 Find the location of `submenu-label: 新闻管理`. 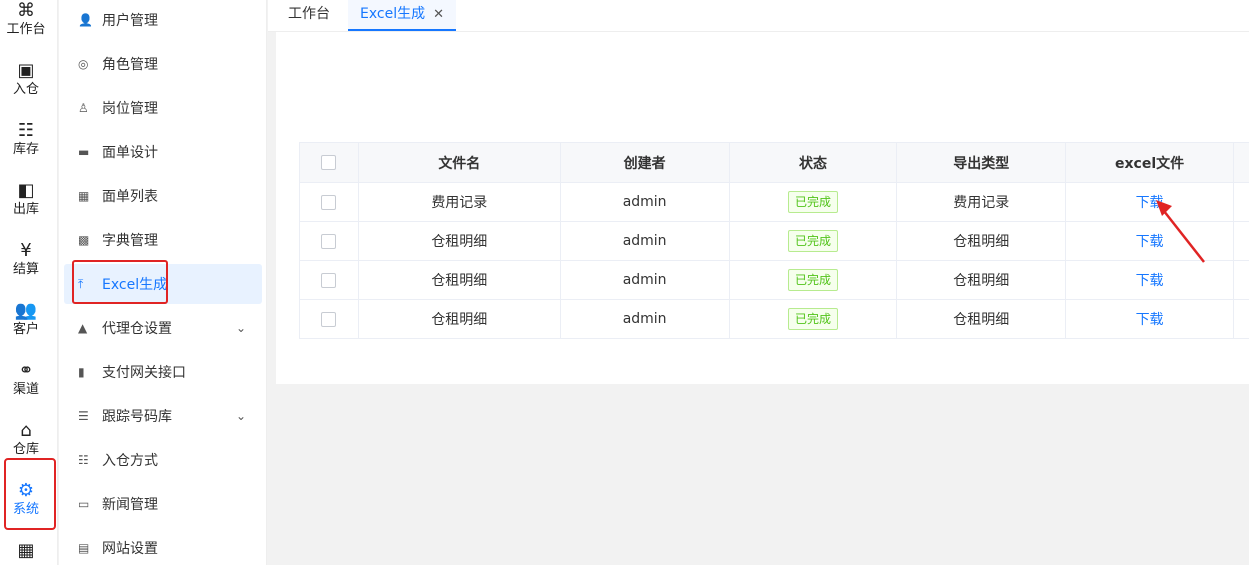

submenu-label: 新闻管理 is located at coordinates (130, 505).